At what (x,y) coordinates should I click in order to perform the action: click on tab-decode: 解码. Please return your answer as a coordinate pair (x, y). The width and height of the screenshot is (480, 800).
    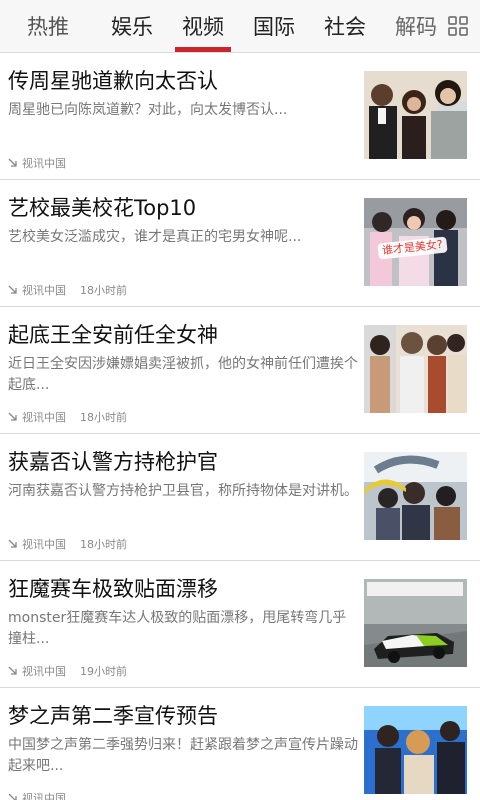
    Looking at the image, I should click on (408, 26).